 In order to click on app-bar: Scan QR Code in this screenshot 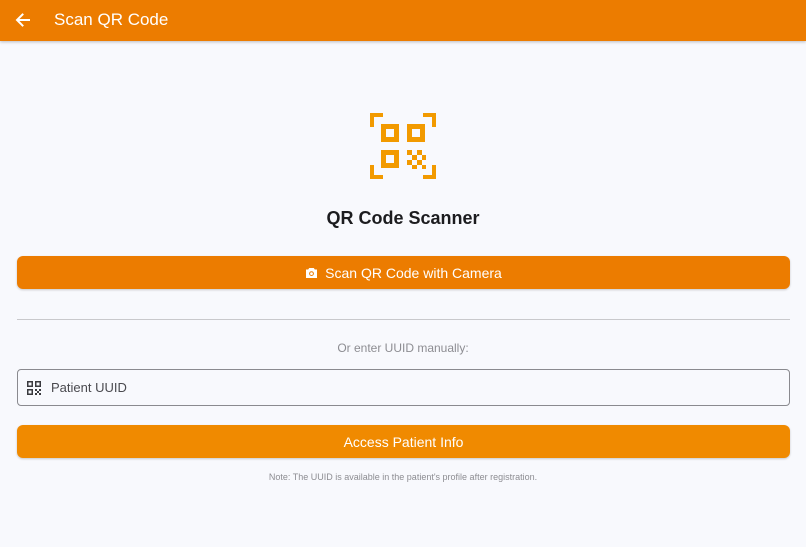, I will do `click(403, 20)`.